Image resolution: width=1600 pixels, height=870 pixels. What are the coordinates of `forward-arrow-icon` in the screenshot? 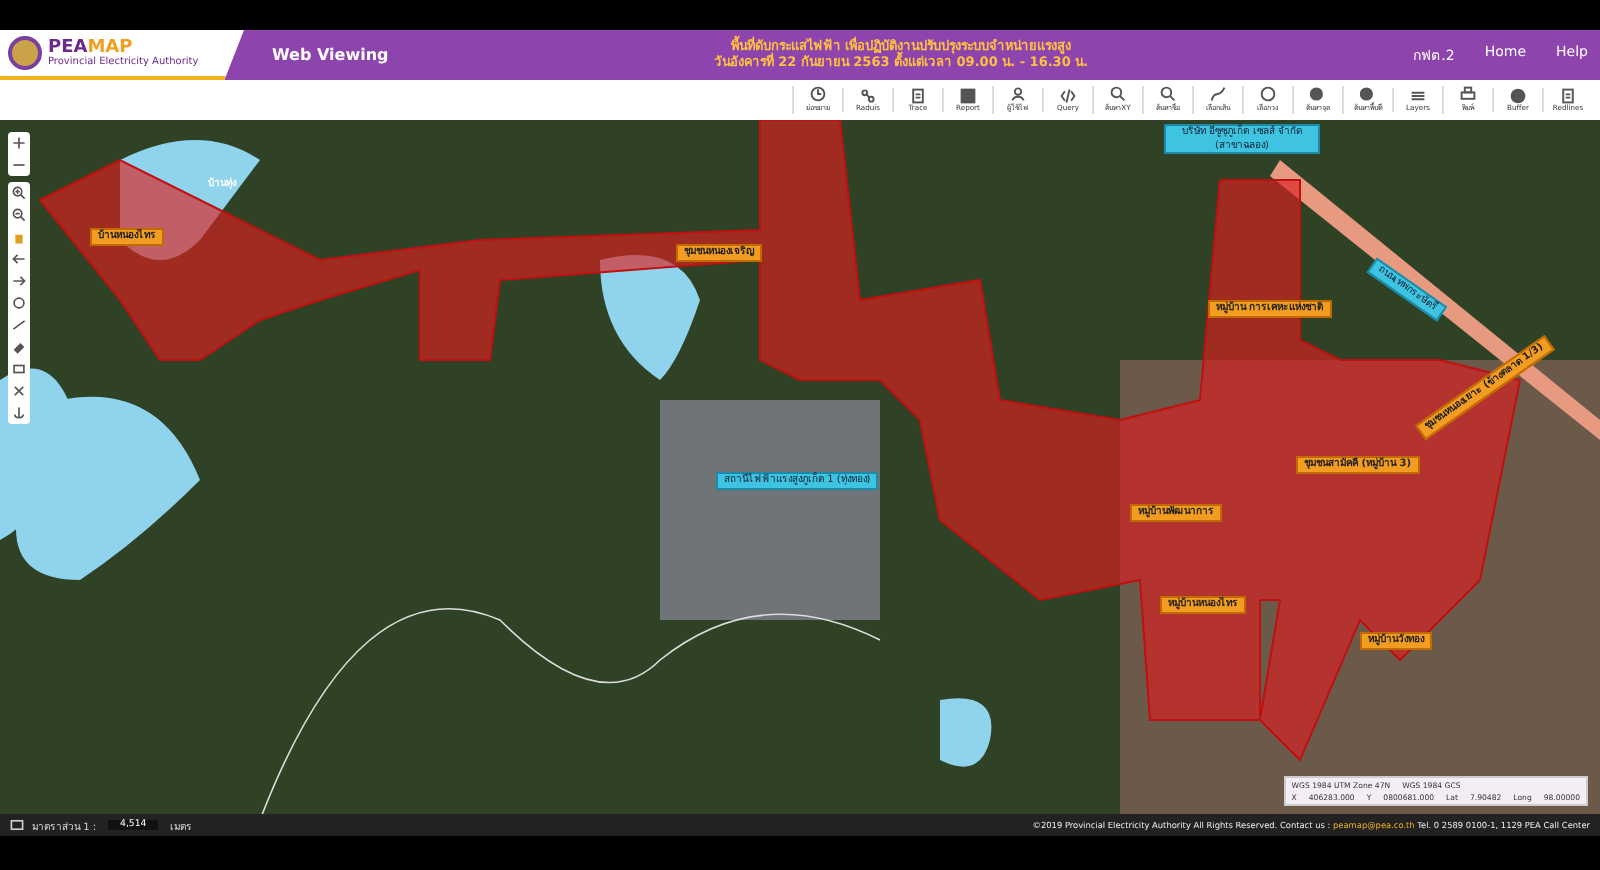 It's located at (19, 281).